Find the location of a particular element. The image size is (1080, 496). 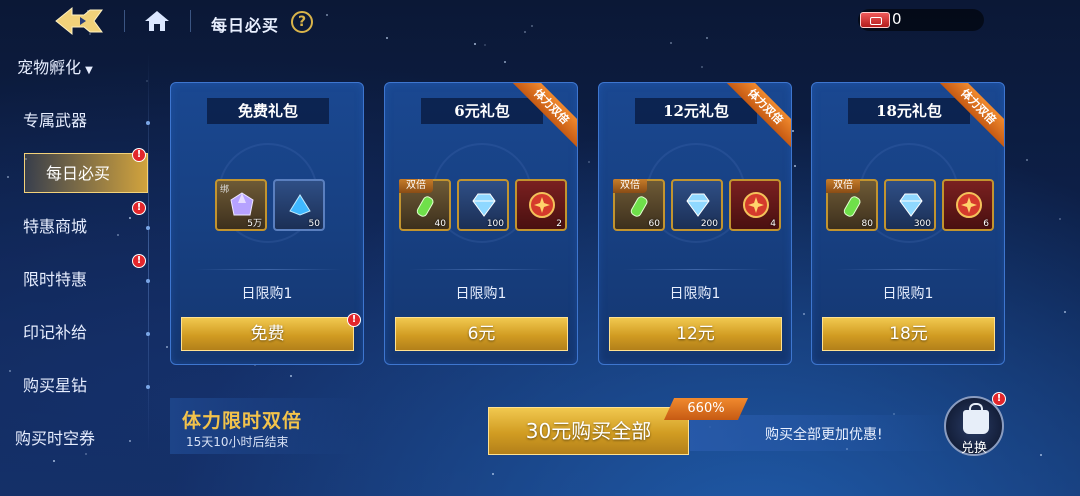

blue-shard-item: 50 is located at coordinates (299, 205).